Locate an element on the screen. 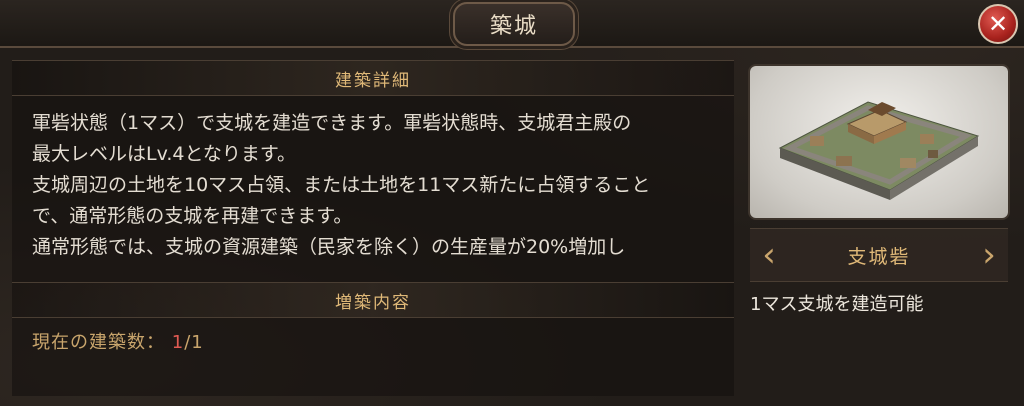  details-line: で、通常形態の支城を再建できます。 is located at coordinates (192, 216).